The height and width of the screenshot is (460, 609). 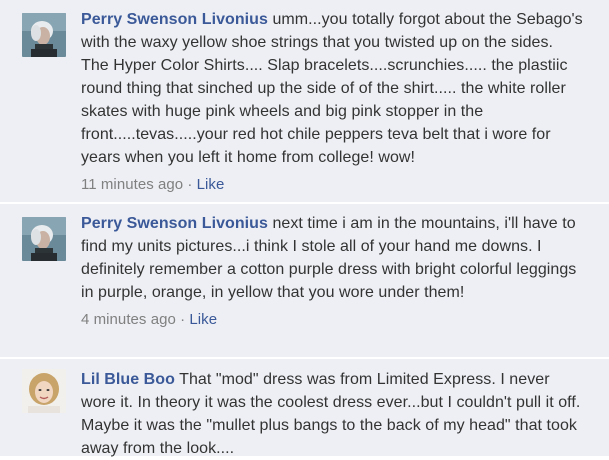 I want to click on comment-meta: 11 minutes ago · Like, so click(x=332, y=184).